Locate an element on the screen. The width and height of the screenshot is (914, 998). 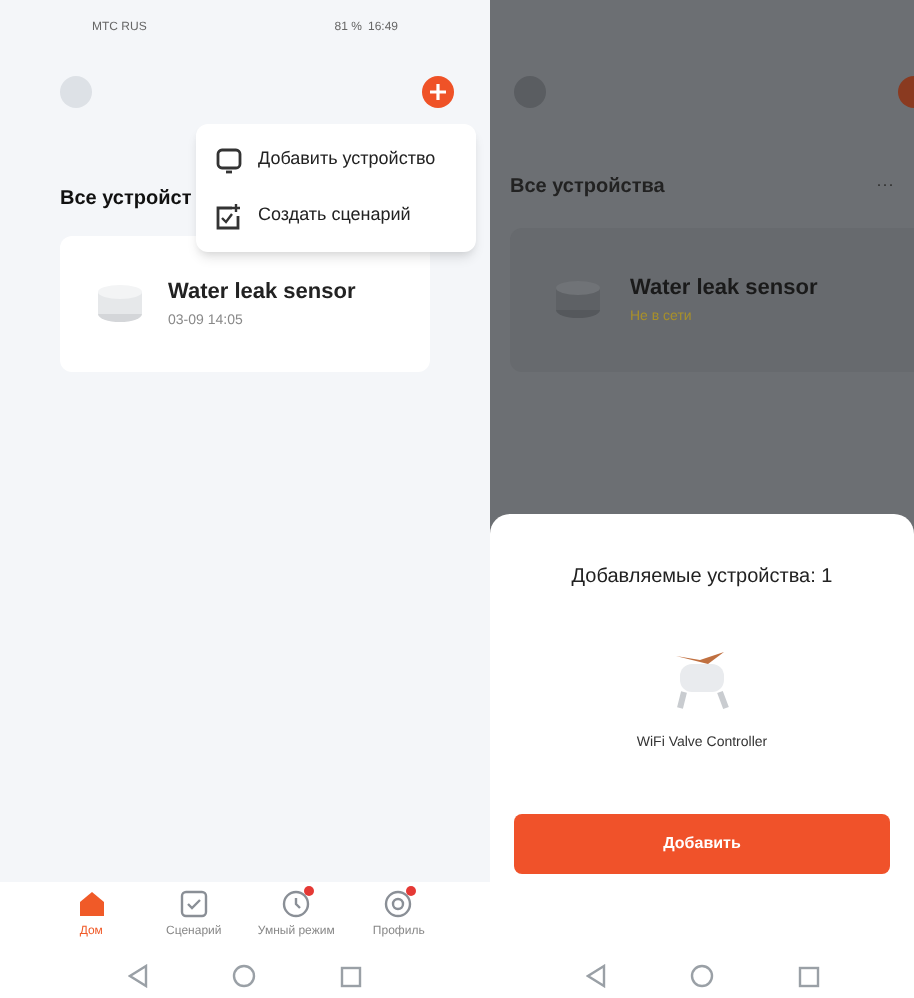
section-heading: Все устройства is located at coordinates (587, 187).